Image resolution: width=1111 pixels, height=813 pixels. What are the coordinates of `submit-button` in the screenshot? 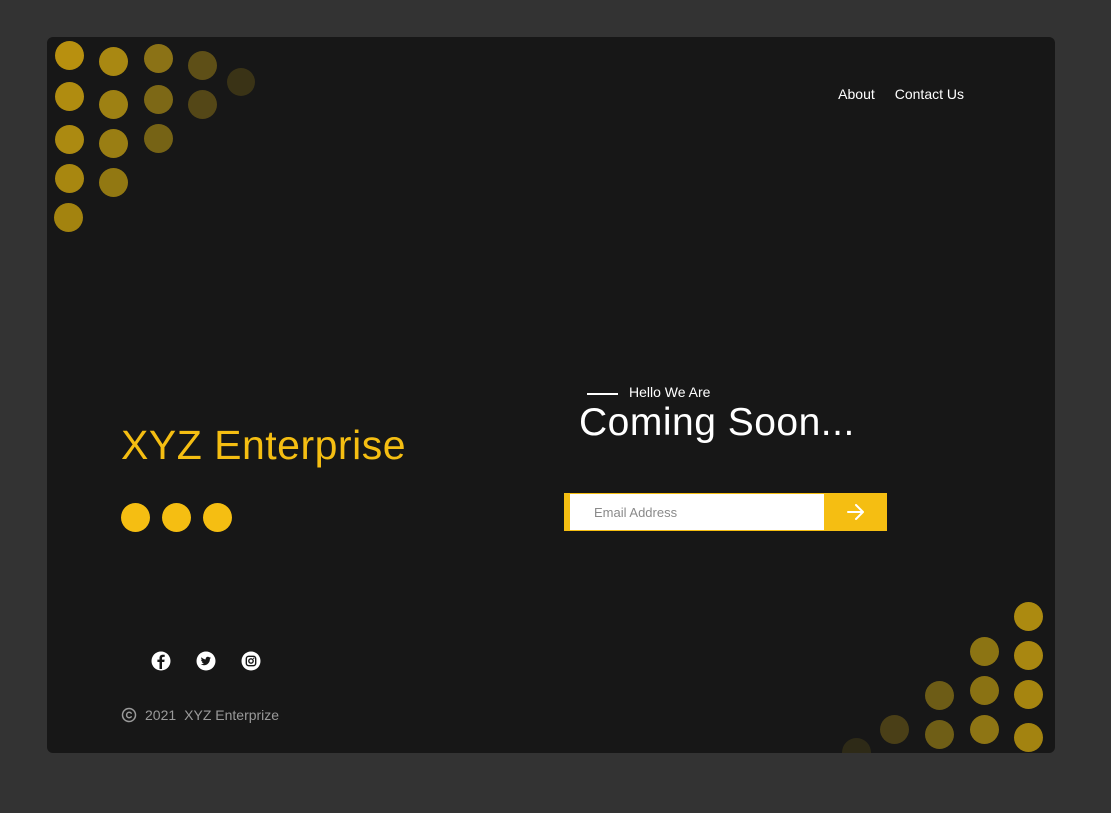 It's located at (855, 512).